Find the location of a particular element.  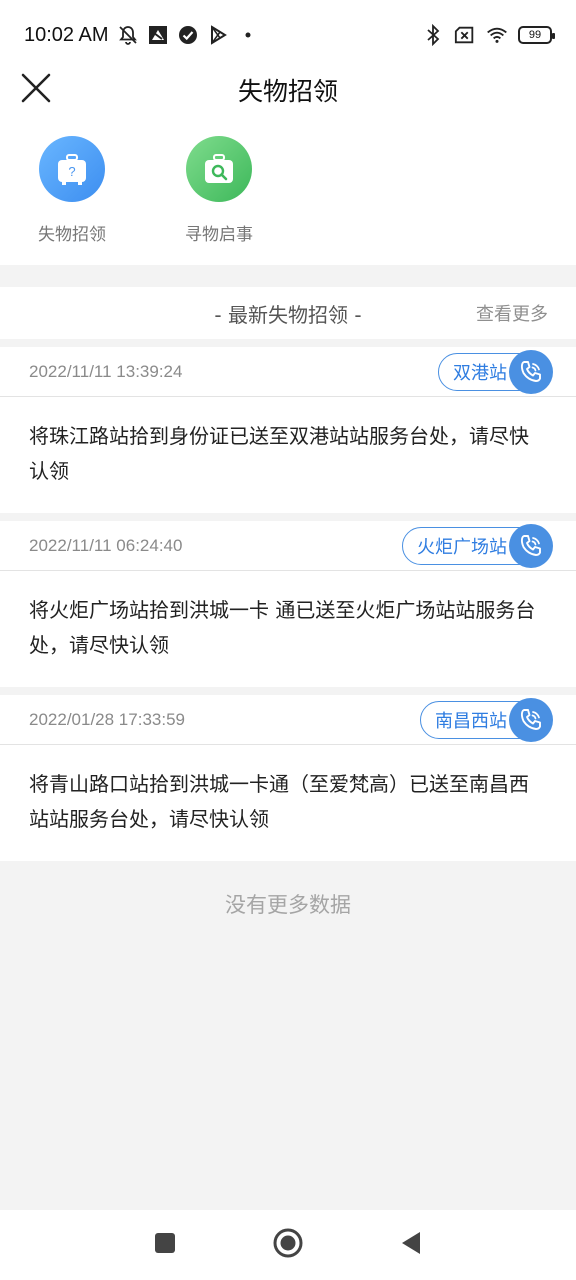

status-time: 10:02 AM is located at coordinates (66, 34).